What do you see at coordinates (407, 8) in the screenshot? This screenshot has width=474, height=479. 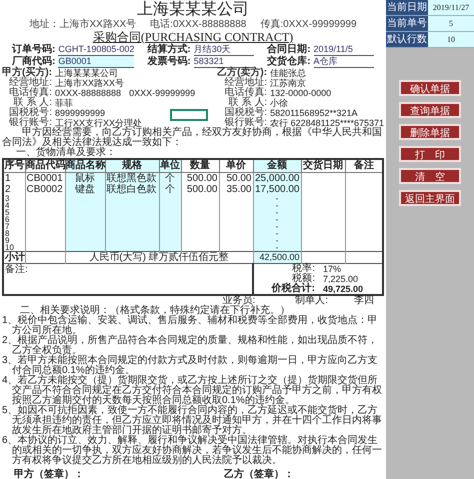 I see `info-label: 当前日期` at bounding box center [407, 8].